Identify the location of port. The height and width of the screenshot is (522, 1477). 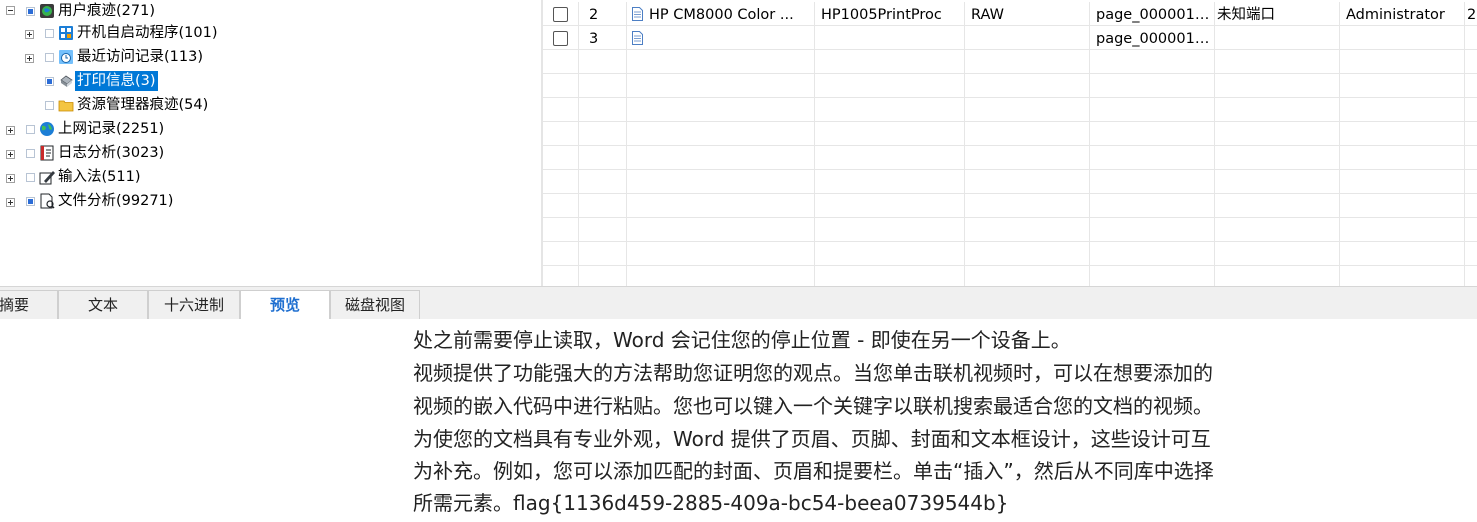
(1277, 38).